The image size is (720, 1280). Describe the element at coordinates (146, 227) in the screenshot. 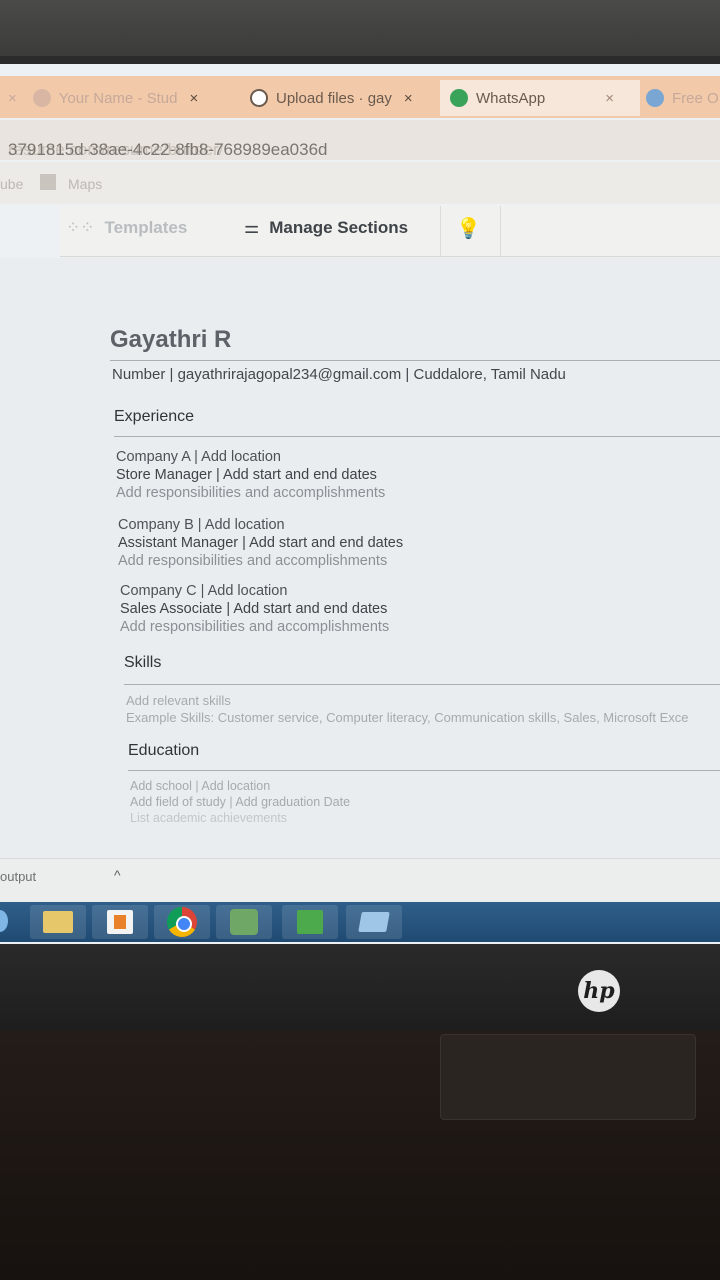

I see `templates-label: Templates` at that location.